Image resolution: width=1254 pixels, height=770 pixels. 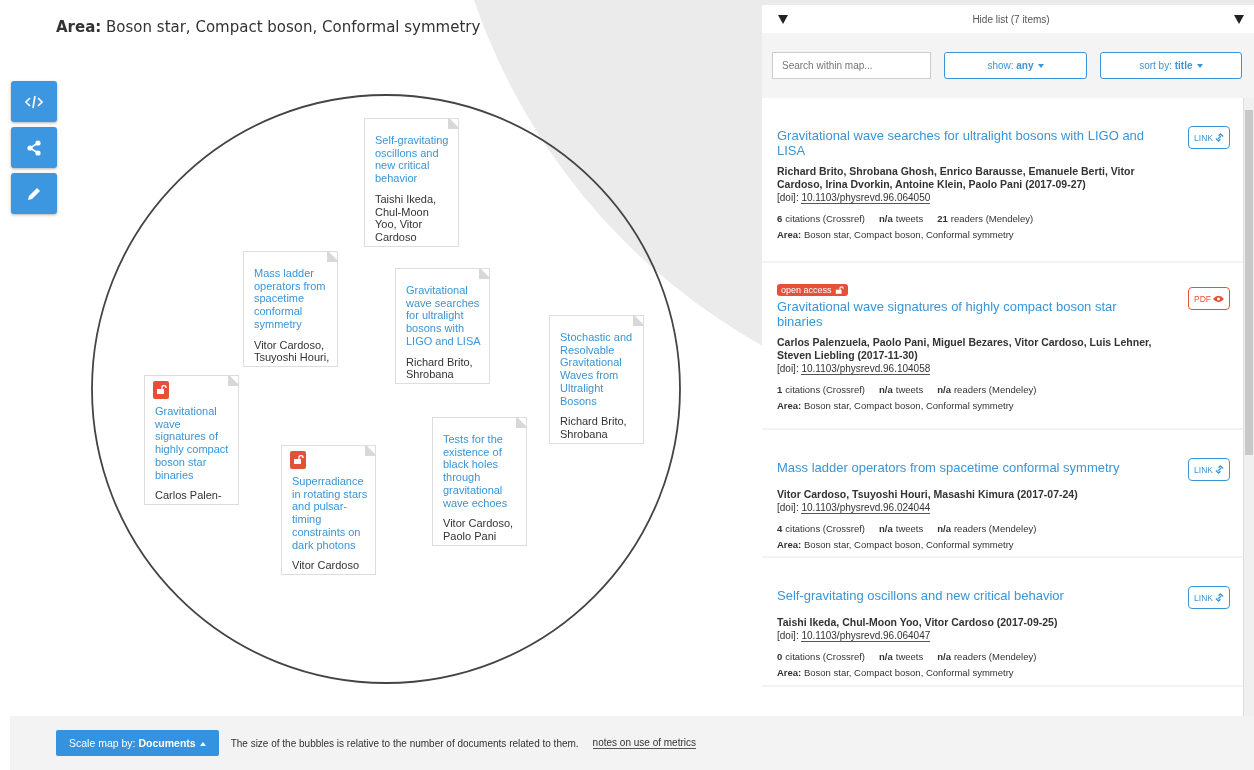 What do you see at coordinates (866, 198) in the screenshot?
I see `doi-link: 10.1103/physrevd.96.064050` at bounding box center [866, 198].